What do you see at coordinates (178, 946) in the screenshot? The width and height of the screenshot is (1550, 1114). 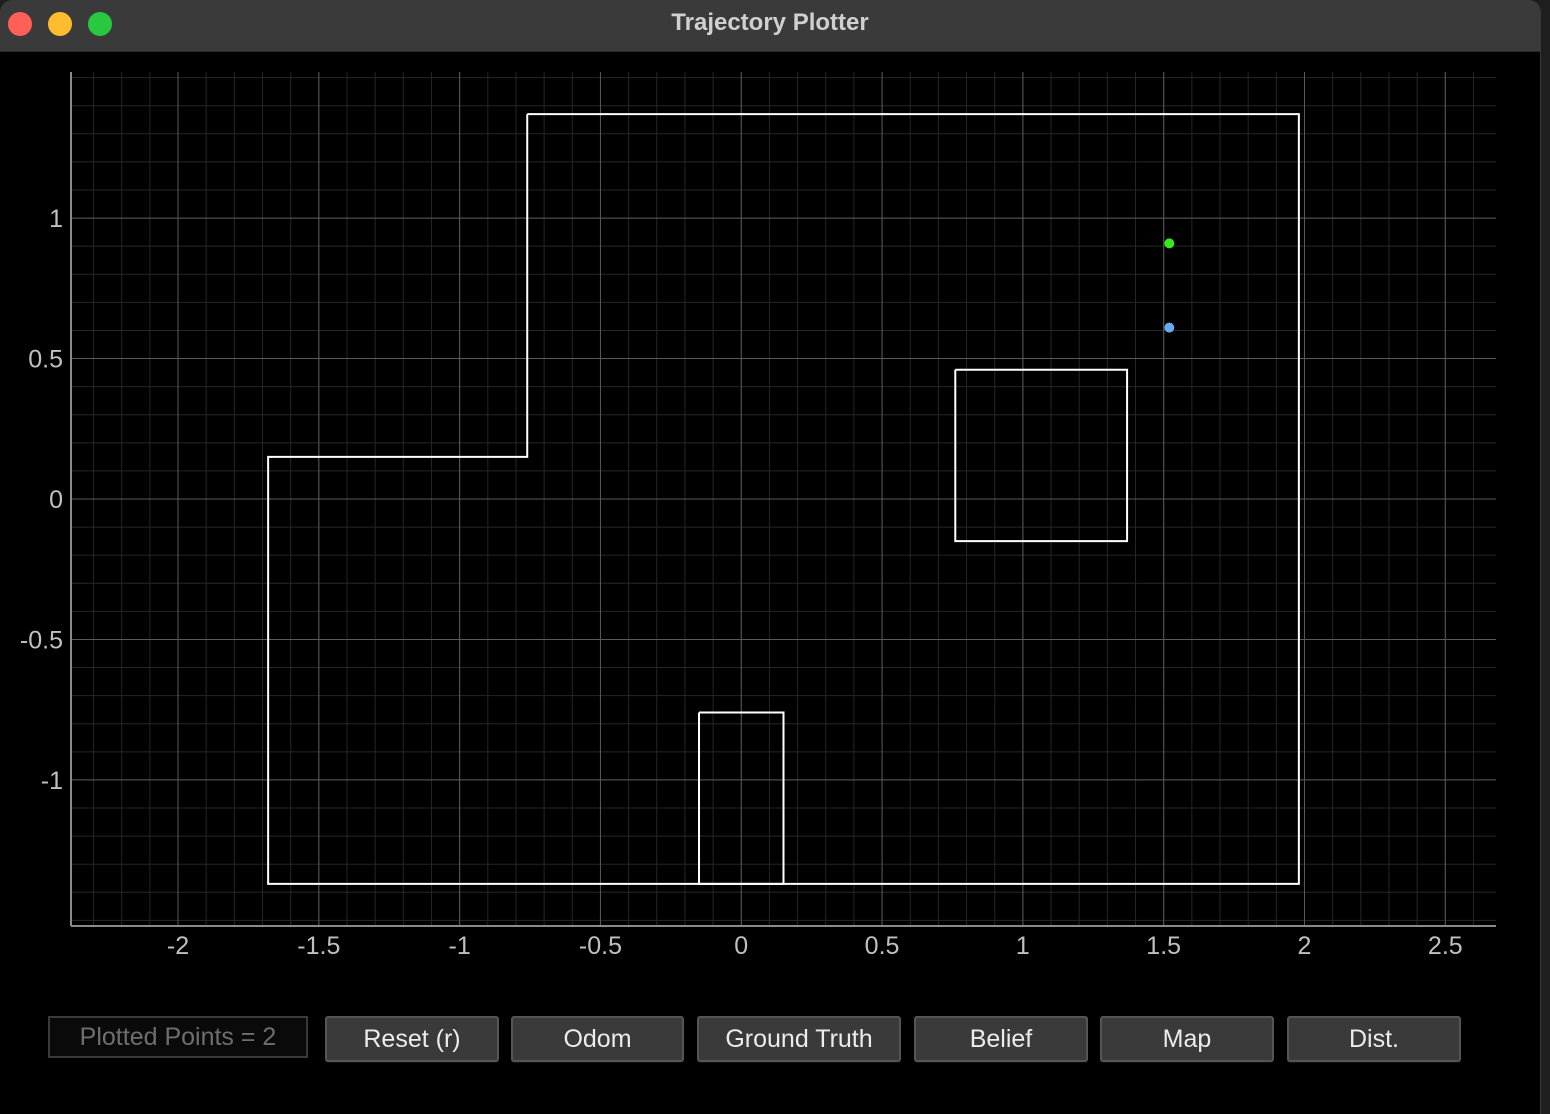 I see `x-tick-label: -2` at bounding box center [178, 946].